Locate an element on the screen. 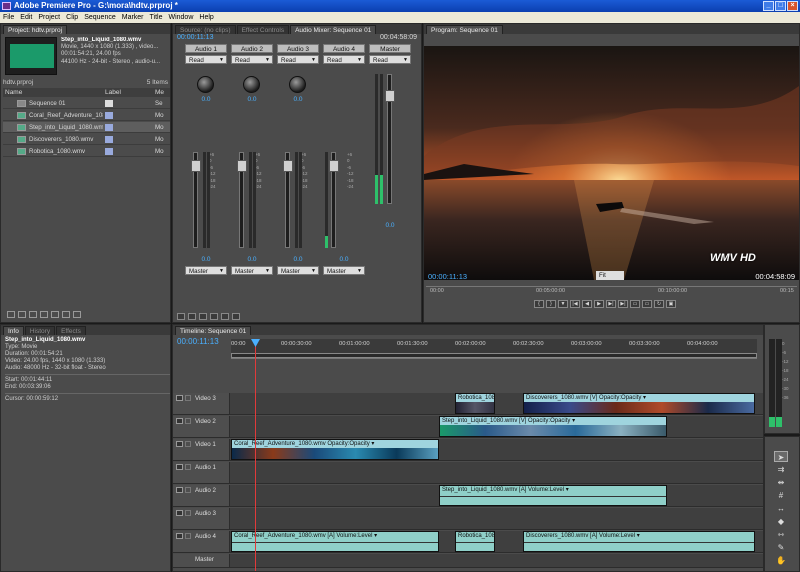 The height and width of the screenshot is (572, 800). track-header: Audio 3 is located at coordinates (201, 518).